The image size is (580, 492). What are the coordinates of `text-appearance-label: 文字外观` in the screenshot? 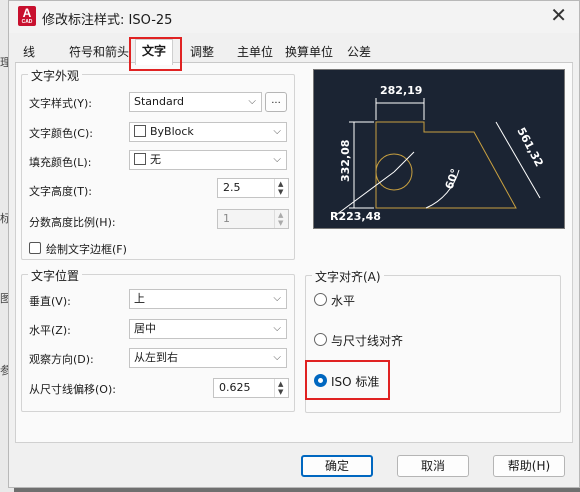 It's located at (55, 75).